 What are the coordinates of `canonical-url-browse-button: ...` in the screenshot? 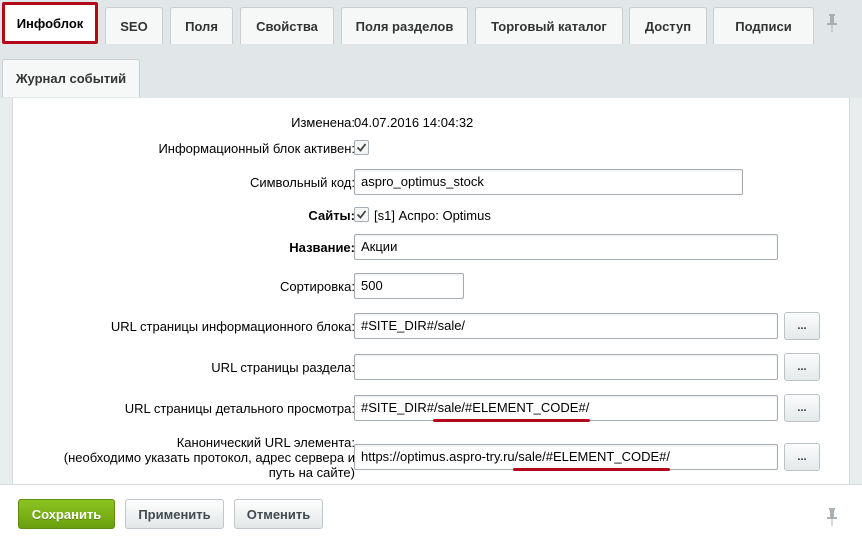 It's located at (802, 457).